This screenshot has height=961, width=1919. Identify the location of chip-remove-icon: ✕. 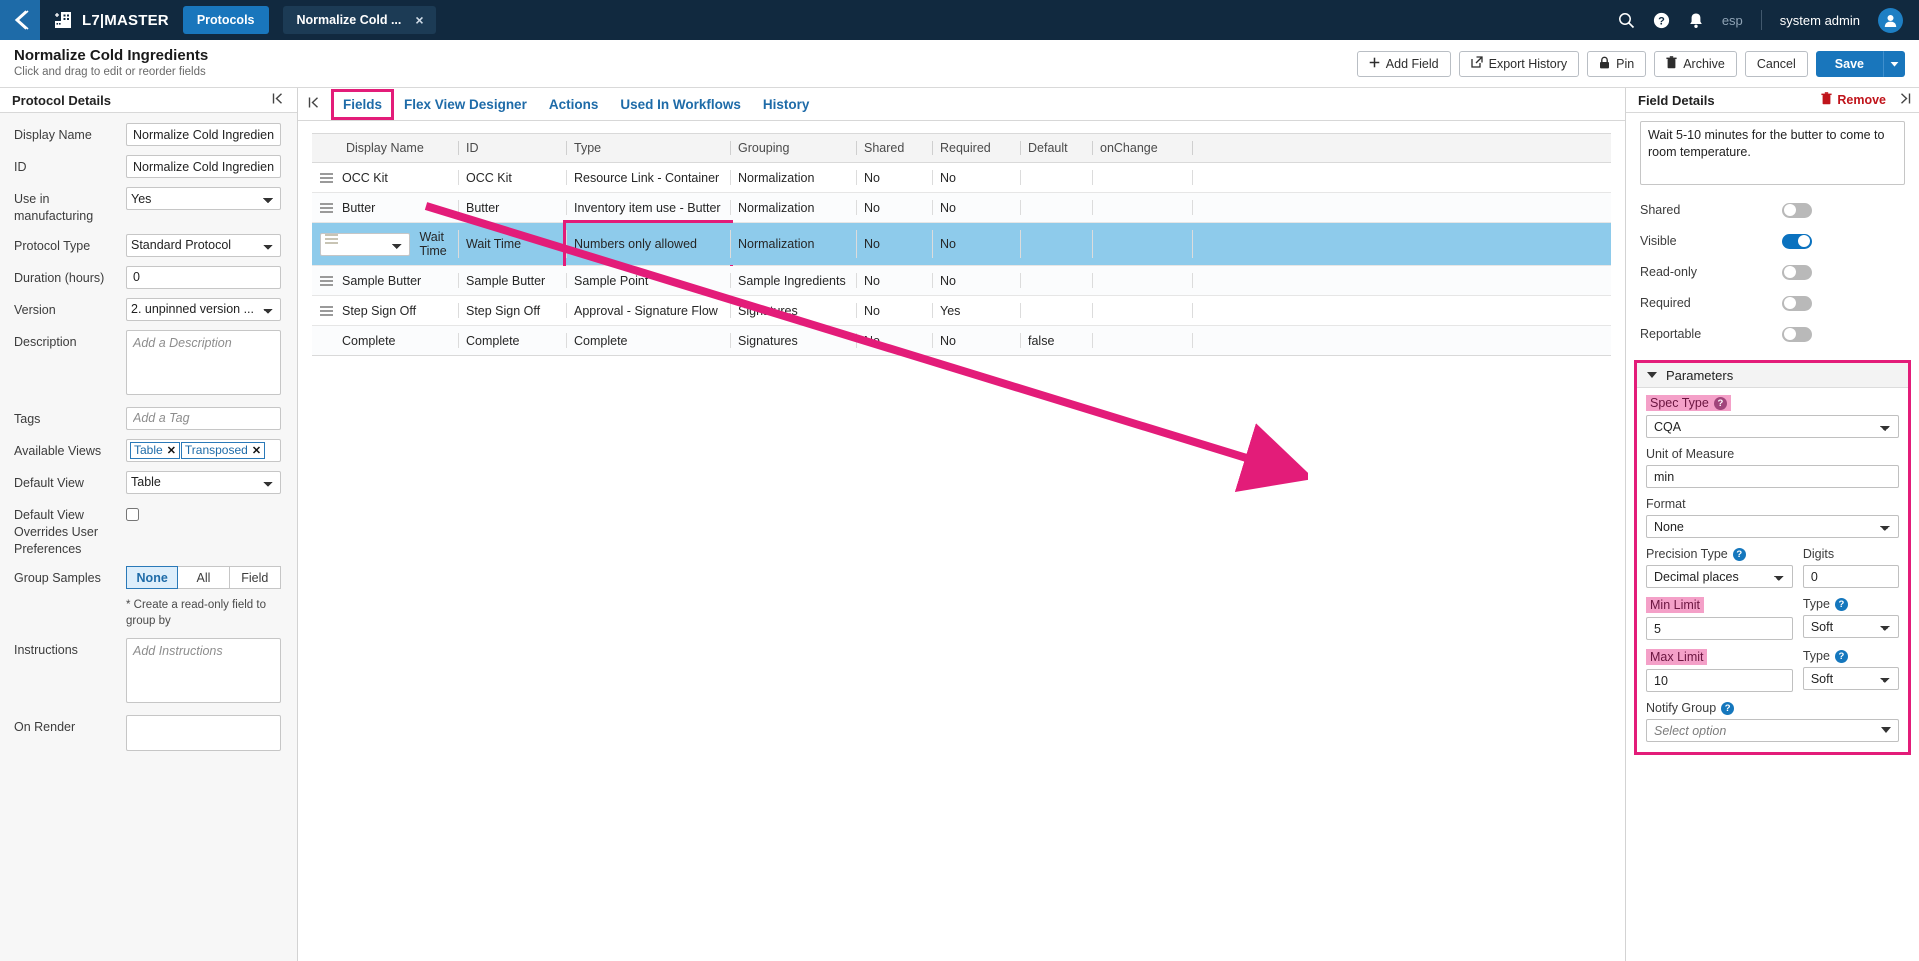
(256, 450).